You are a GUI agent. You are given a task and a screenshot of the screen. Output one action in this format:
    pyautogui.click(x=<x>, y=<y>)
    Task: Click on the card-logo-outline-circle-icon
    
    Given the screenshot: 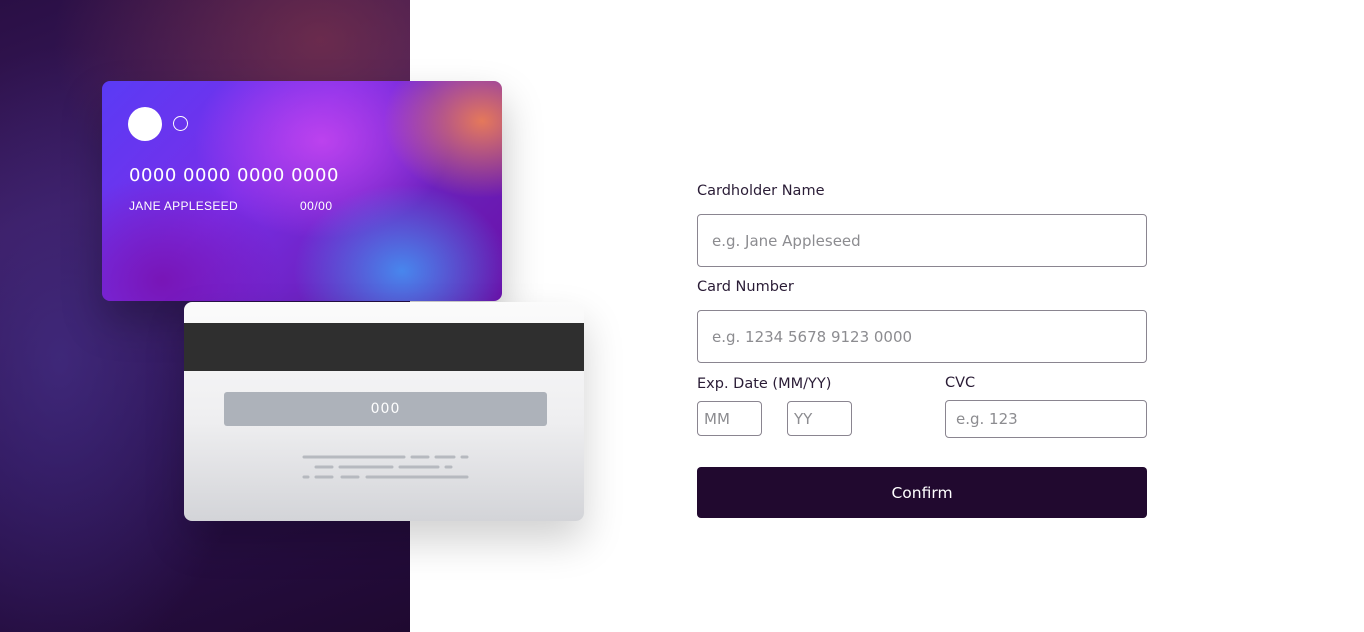 What is the action you would take?
    pyautogui.click(x=180, y=123)
    